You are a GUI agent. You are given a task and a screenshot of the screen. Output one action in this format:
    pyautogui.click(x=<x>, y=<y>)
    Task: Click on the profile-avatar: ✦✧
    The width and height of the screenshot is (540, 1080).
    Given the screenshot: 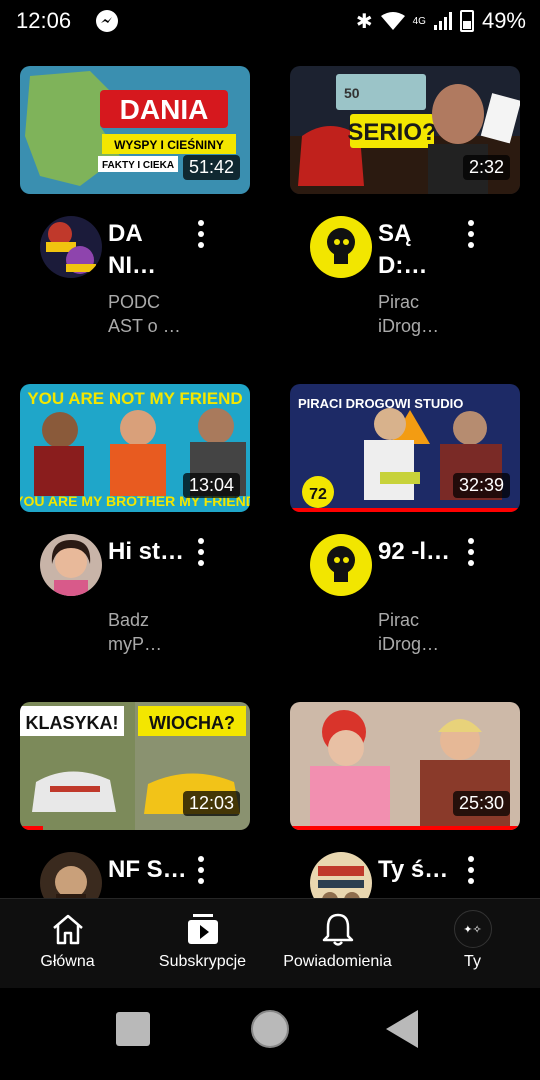 What is the action you would take?
    pyautogui.click(x=472, y=929)
    